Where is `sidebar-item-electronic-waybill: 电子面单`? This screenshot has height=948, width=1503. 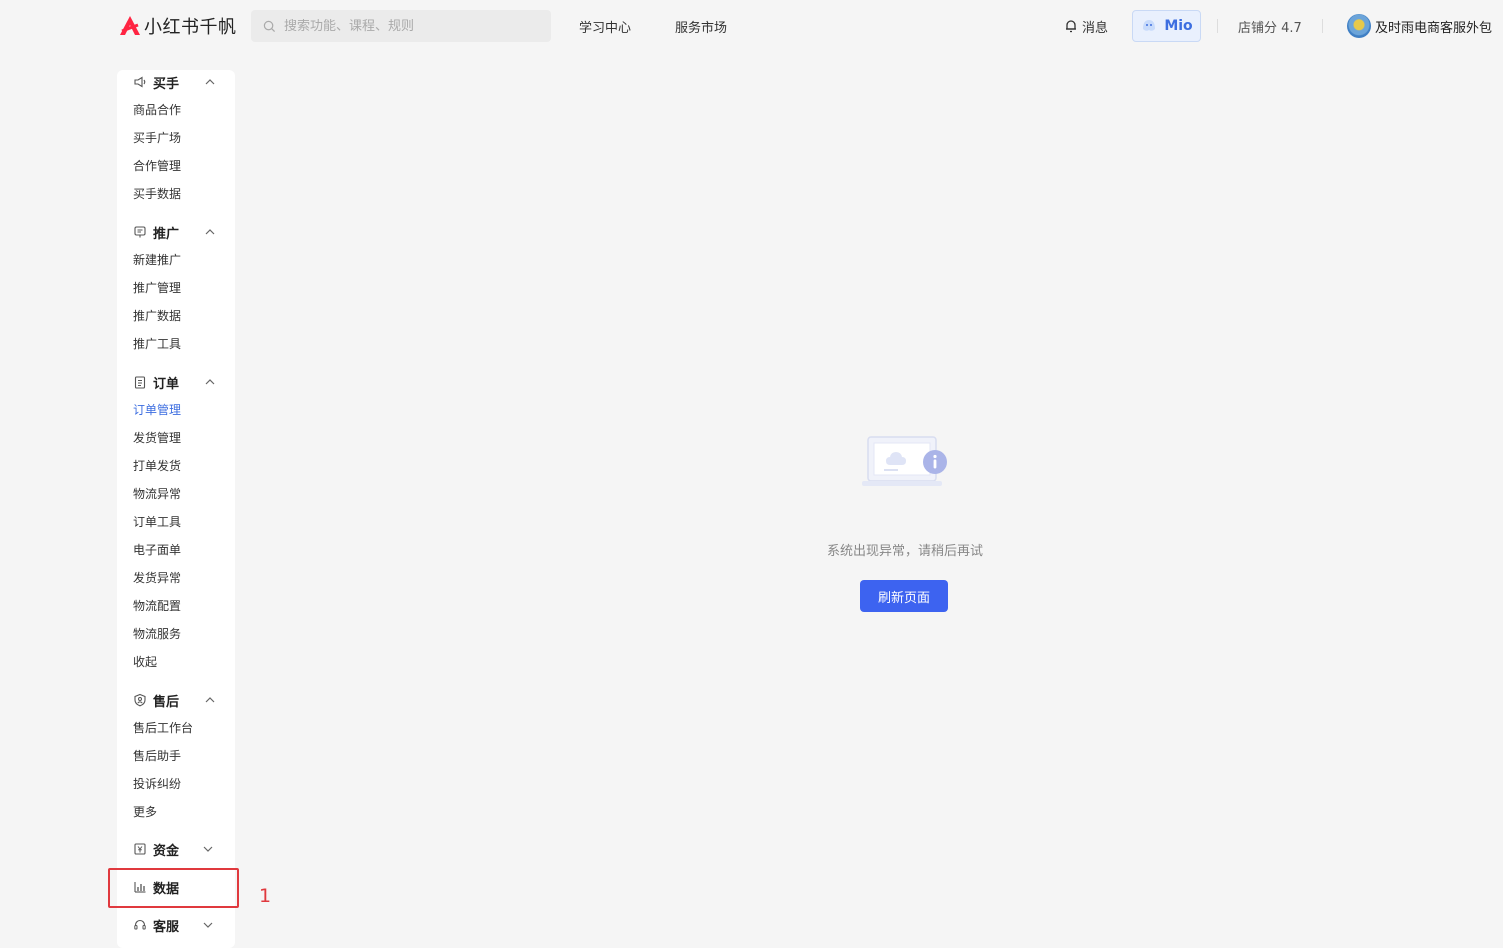
sidebar-item-electronic-waybill: 电子面单 is located at coordinates (157, 550).